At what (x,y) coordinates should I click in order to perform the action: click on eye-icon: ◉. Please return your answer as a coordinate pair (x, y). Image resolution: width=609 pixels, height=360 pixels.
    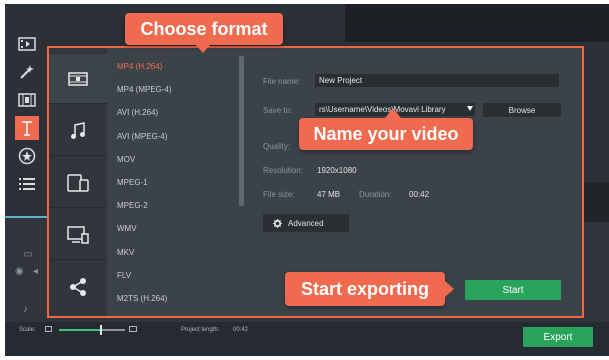
    Looking at the image, I should click on (19, 271).